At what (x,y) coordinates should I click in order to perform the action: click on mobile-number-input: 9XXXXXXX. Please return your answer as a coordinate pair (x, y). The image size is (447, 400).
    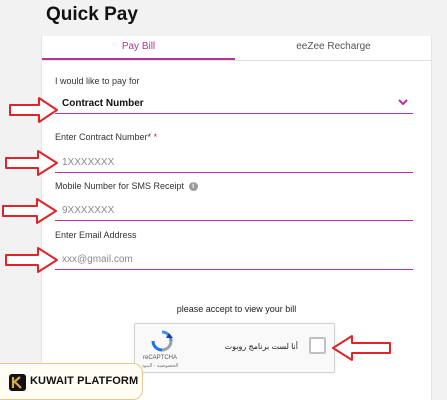
    Looking at the image, I should click on (234, 211).